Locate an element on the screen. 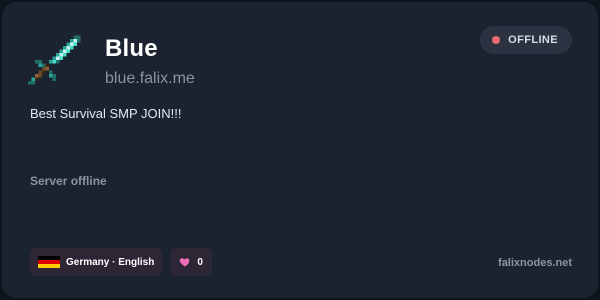  status-dot-icon is located at coordinates (496, 40).